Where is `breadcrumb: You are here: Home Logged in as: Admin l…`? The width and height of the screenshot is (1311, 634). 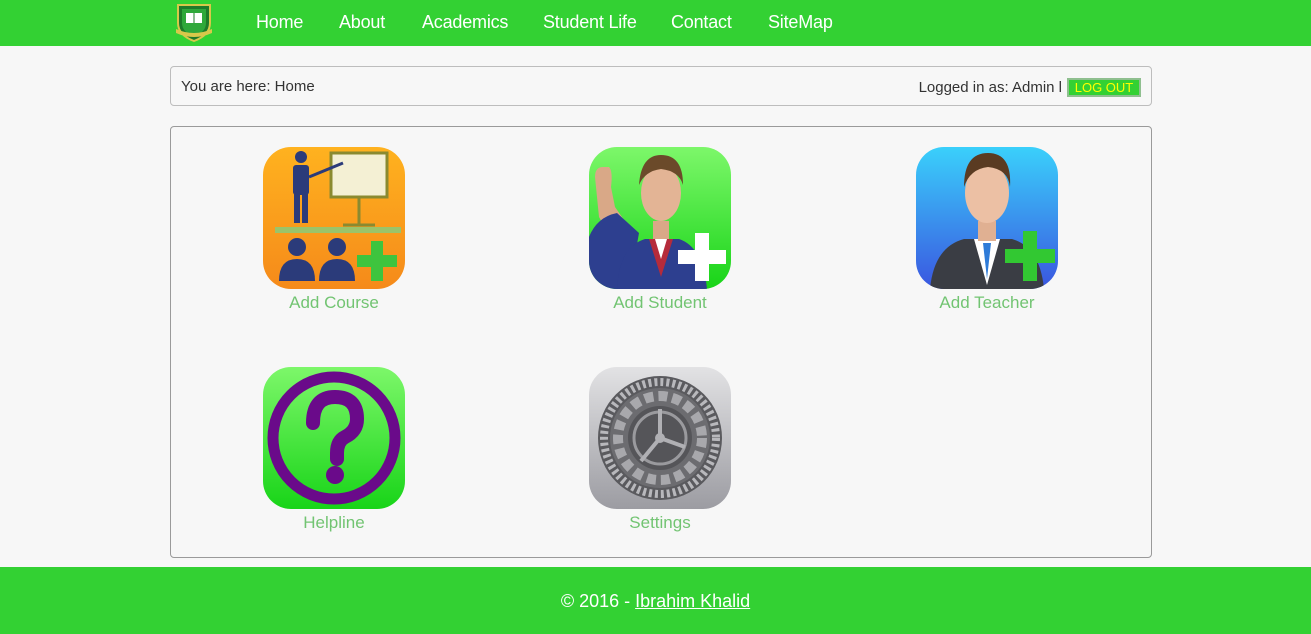 breadcrumb: You are here: Home Logged in as: Admin l… is located at coordinates (661, 86).